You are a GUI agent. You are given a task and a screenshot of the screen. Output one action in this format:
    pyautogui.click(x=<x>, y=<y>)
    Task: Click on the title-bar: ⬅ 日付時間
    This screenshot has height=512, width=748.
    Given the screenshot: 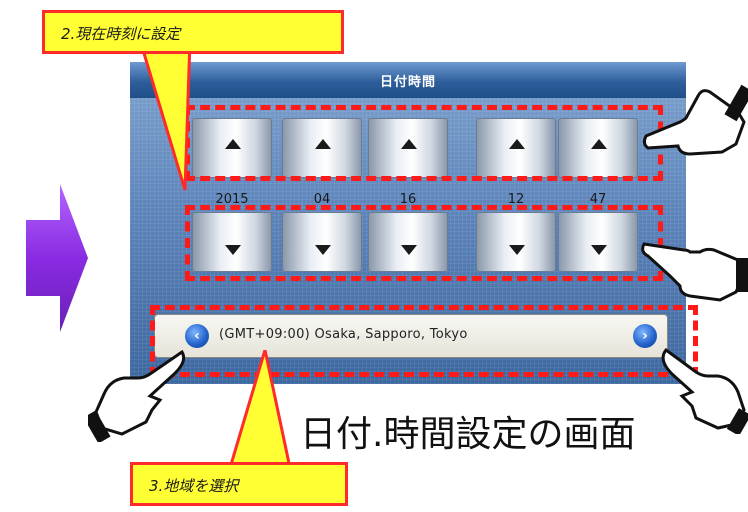 What is the action you would take?
    pyautogui.click(x=408, y=80)
    